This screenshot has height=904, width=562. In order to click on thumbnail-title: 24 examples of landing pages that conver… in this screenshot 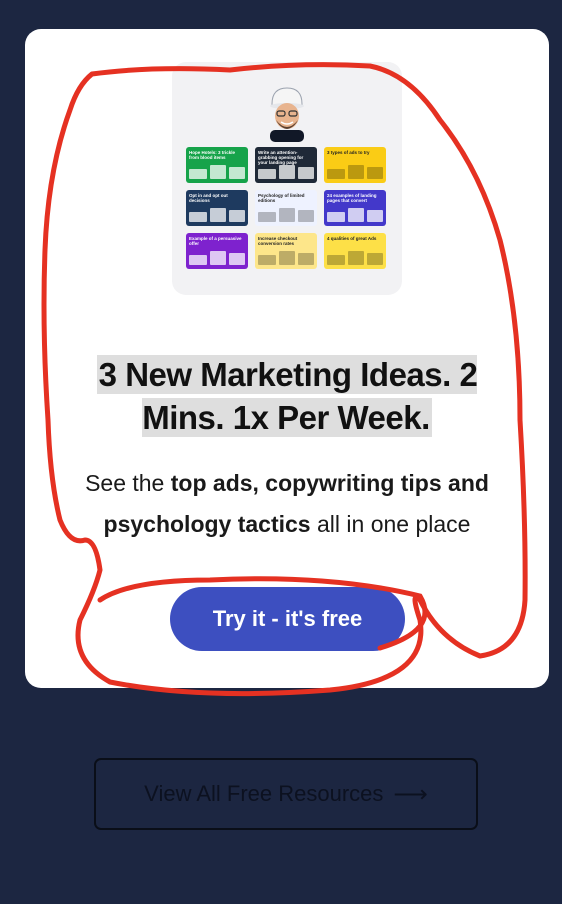, I will do `click(352, 198)`.